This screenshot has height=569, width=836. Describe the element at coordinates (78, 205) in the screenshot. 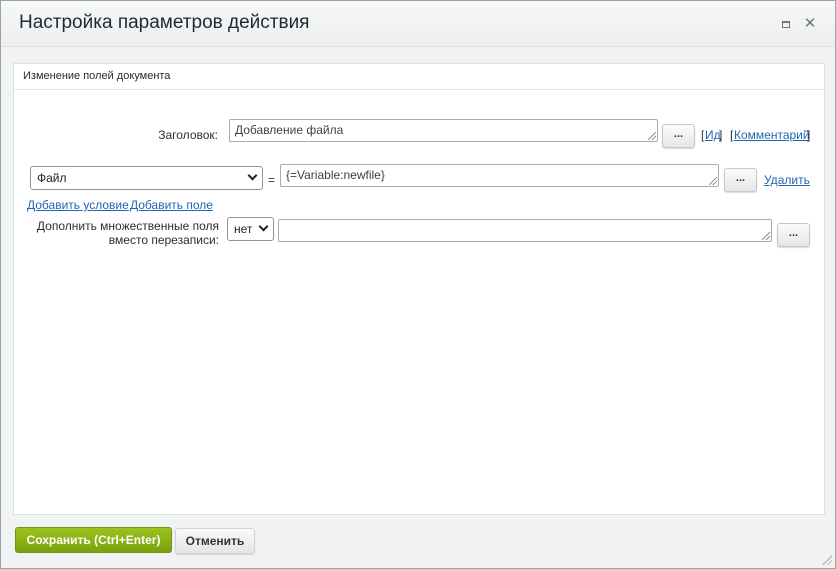

I see `add-condition-link: Добавить условие` at that location.